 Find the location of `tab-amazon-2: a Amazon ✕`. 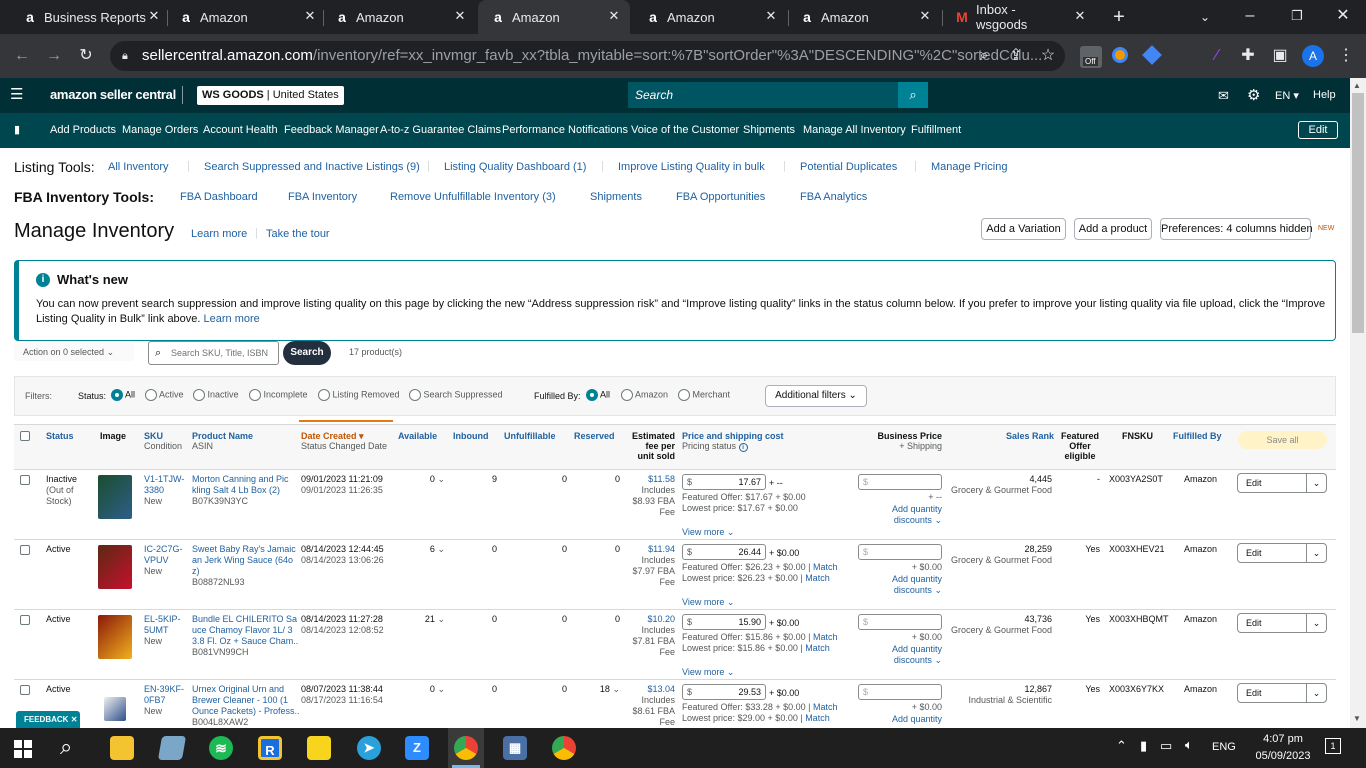

tab-amazon-2: a Amazon ✕ is located at coordinates (401, 17).